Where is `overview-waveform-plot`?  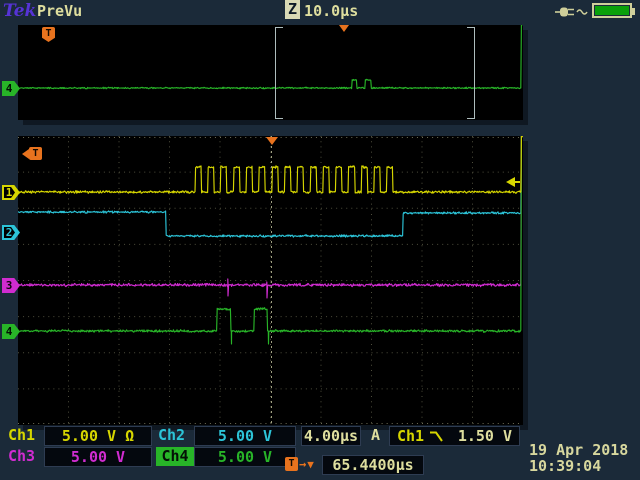 overview-waveform-plot is located at coordinates (270, 57).